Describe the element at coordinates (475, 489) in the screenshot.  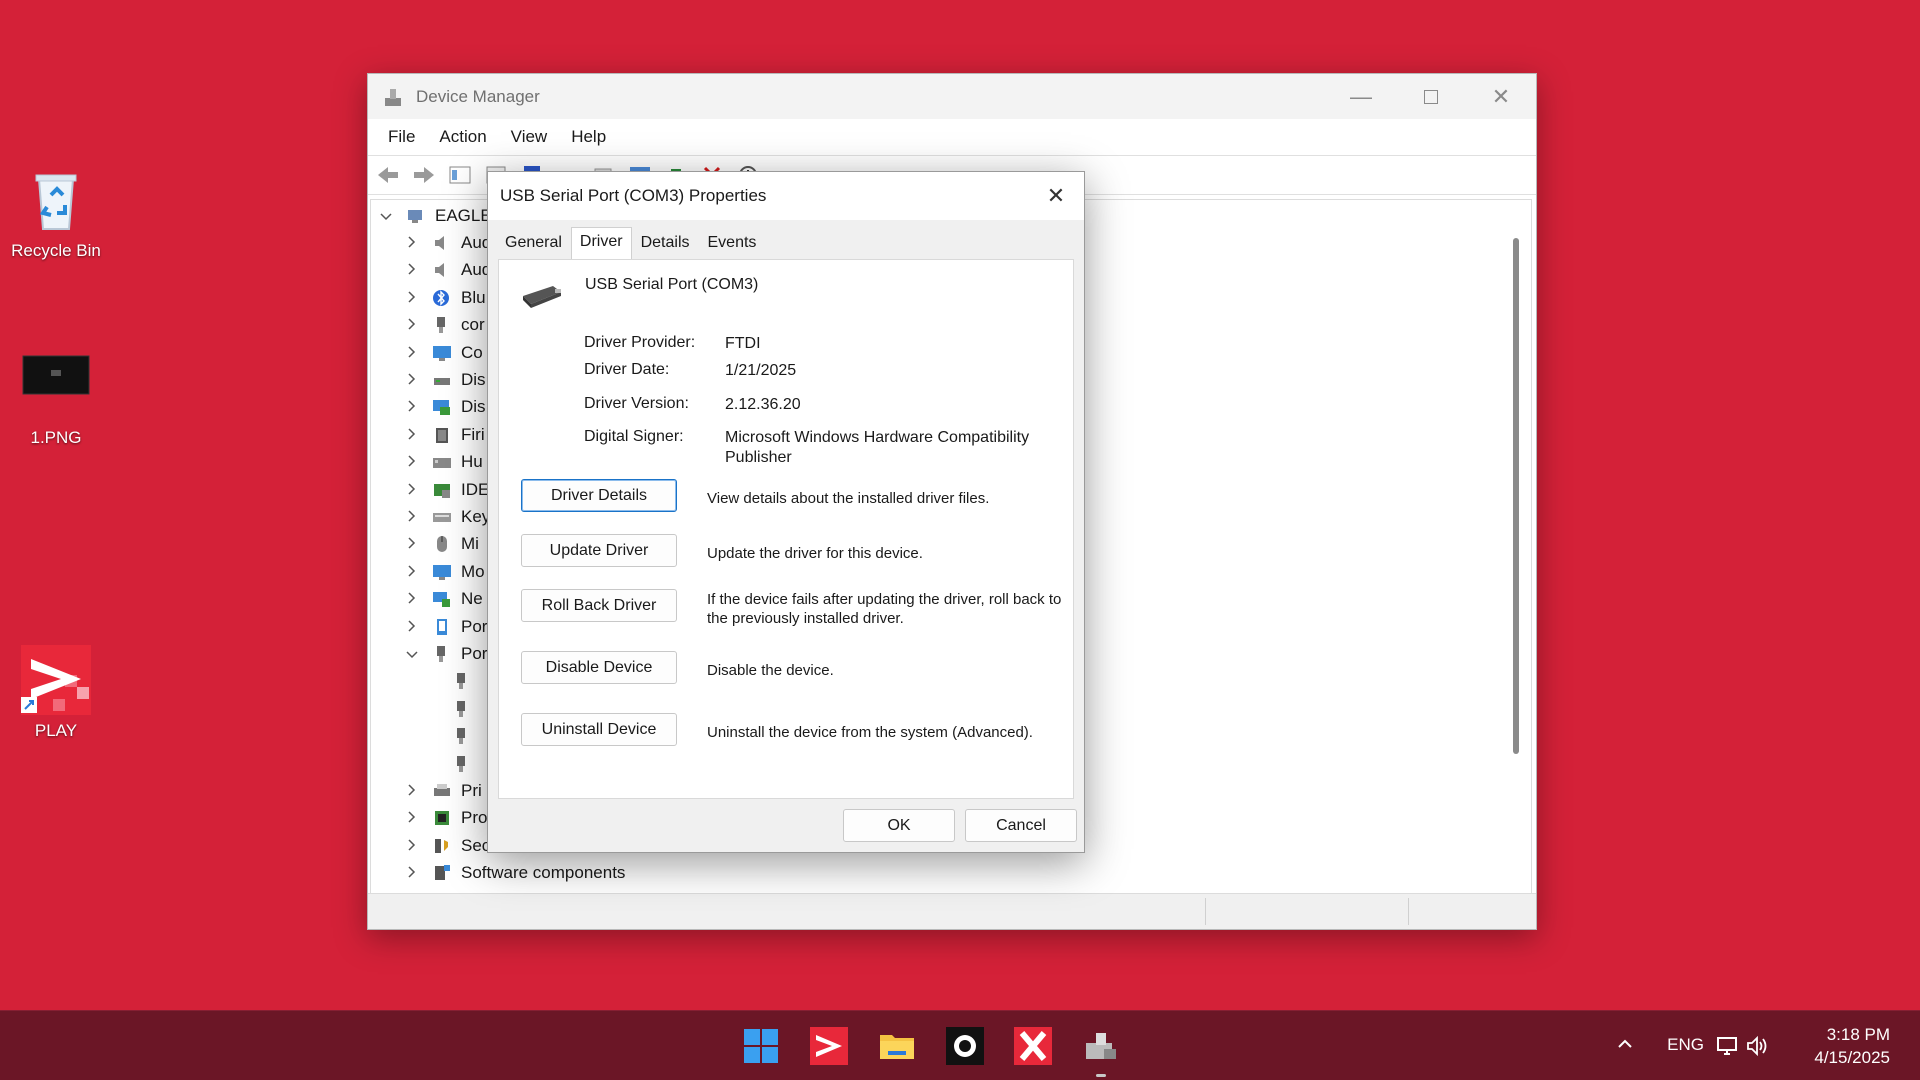
I see `tree-item-label: IDE` at that location.